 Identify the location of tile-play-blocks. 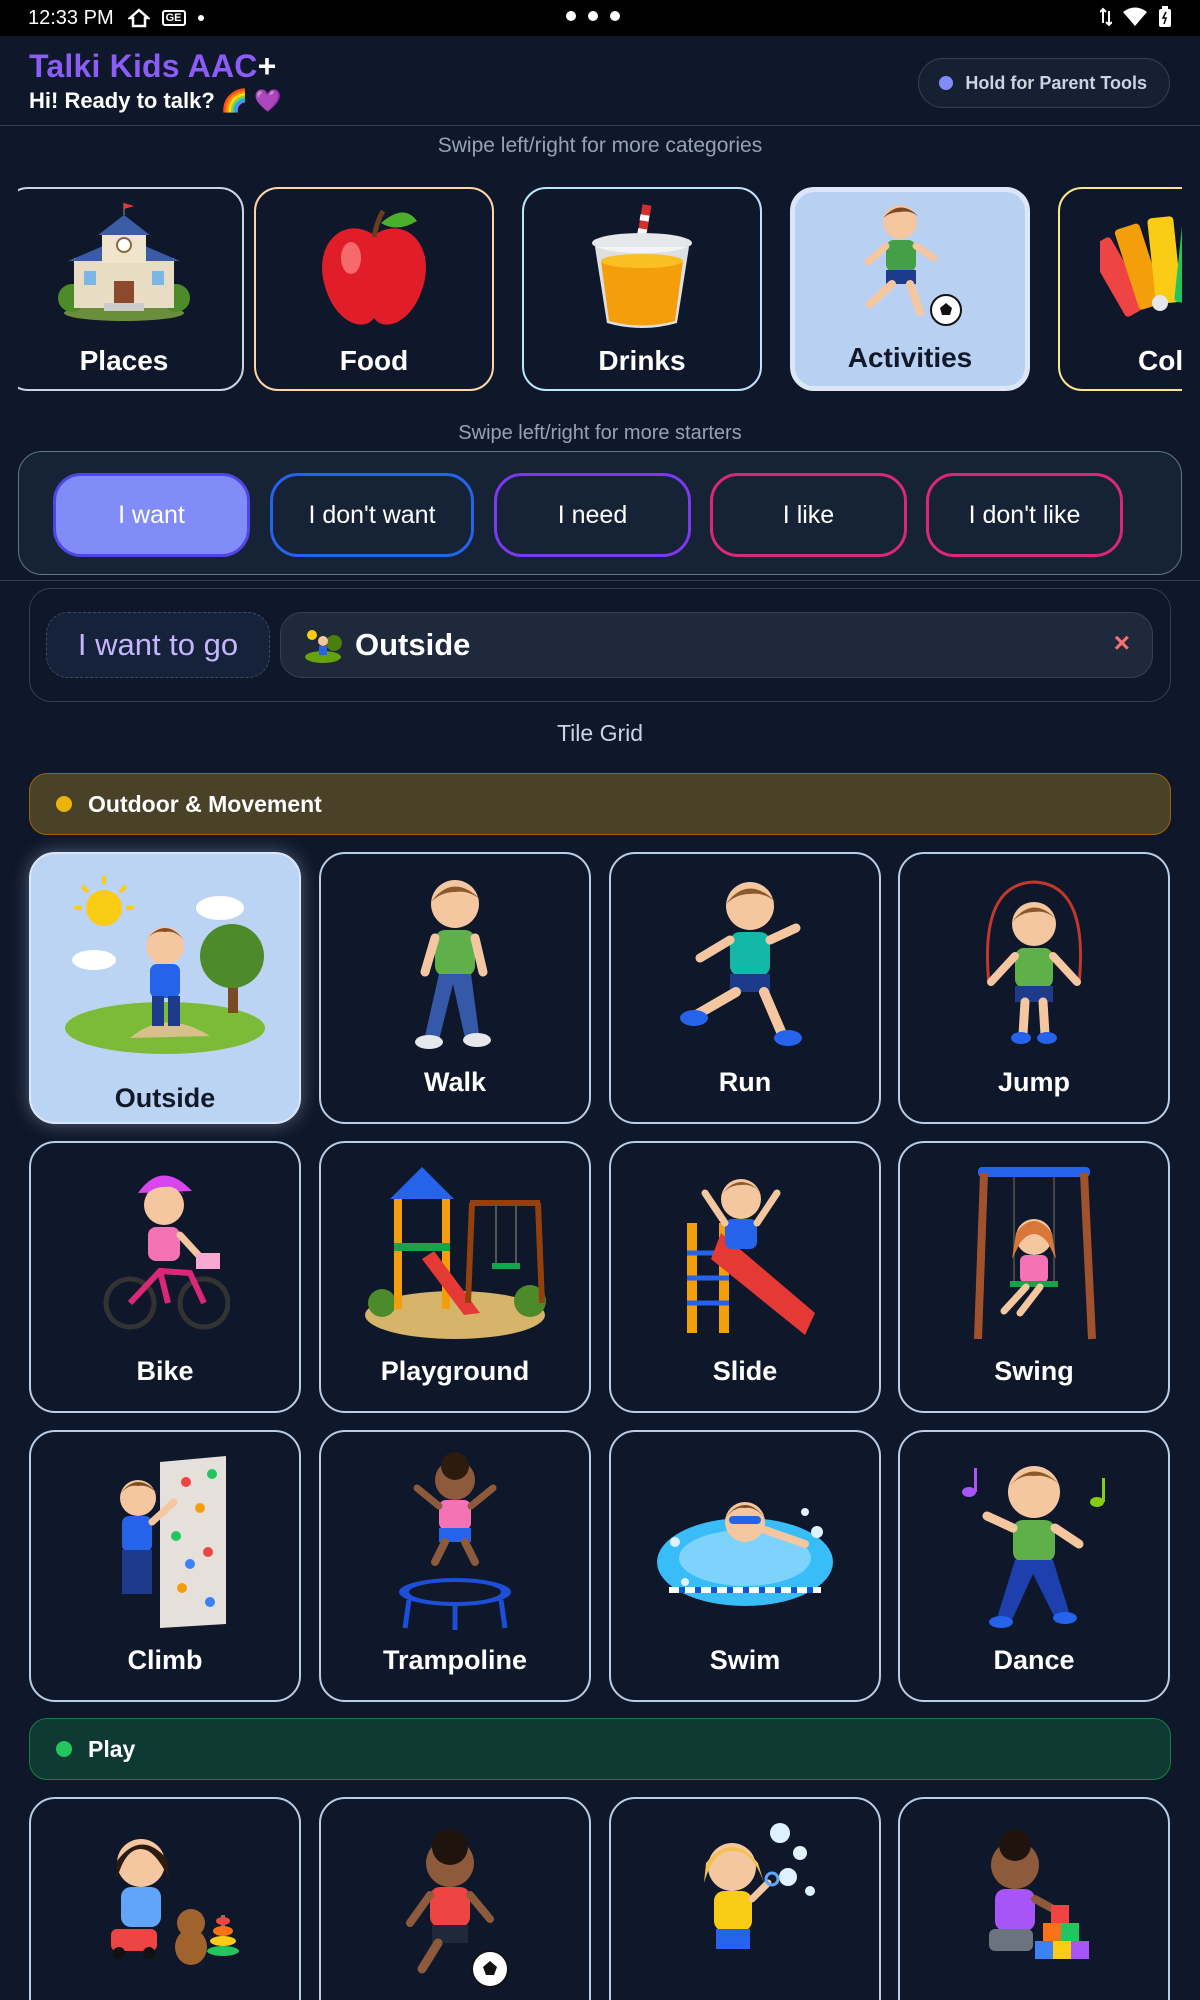
(1034, 1898).